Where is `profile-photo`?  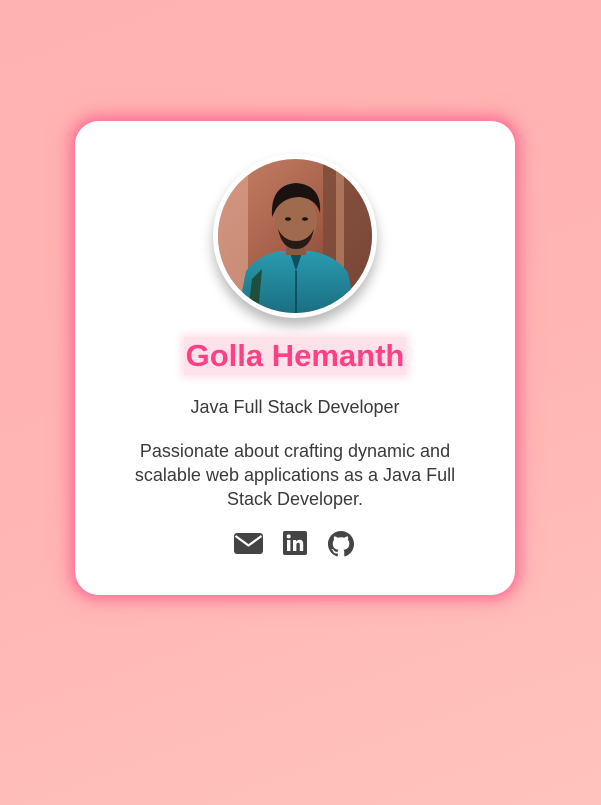 profile-photo is located at coordinates (295, 236).